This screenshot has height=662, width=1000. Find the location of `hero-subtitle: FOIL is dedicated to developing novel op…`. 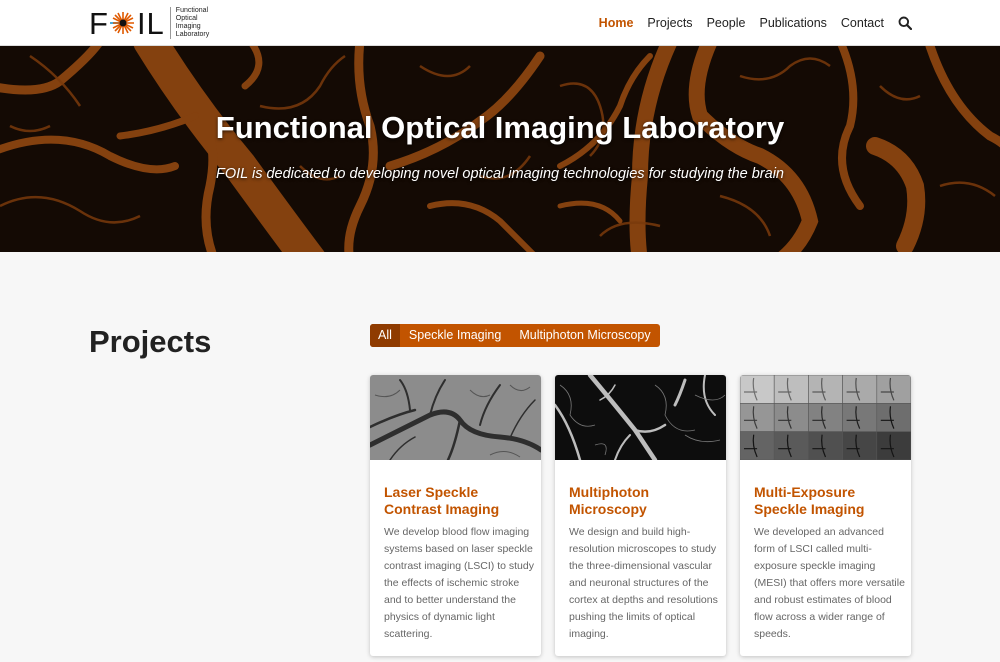

hero-subtitle: FOIL is dedicated to developing novel op… is located at coordinates (499, 174).